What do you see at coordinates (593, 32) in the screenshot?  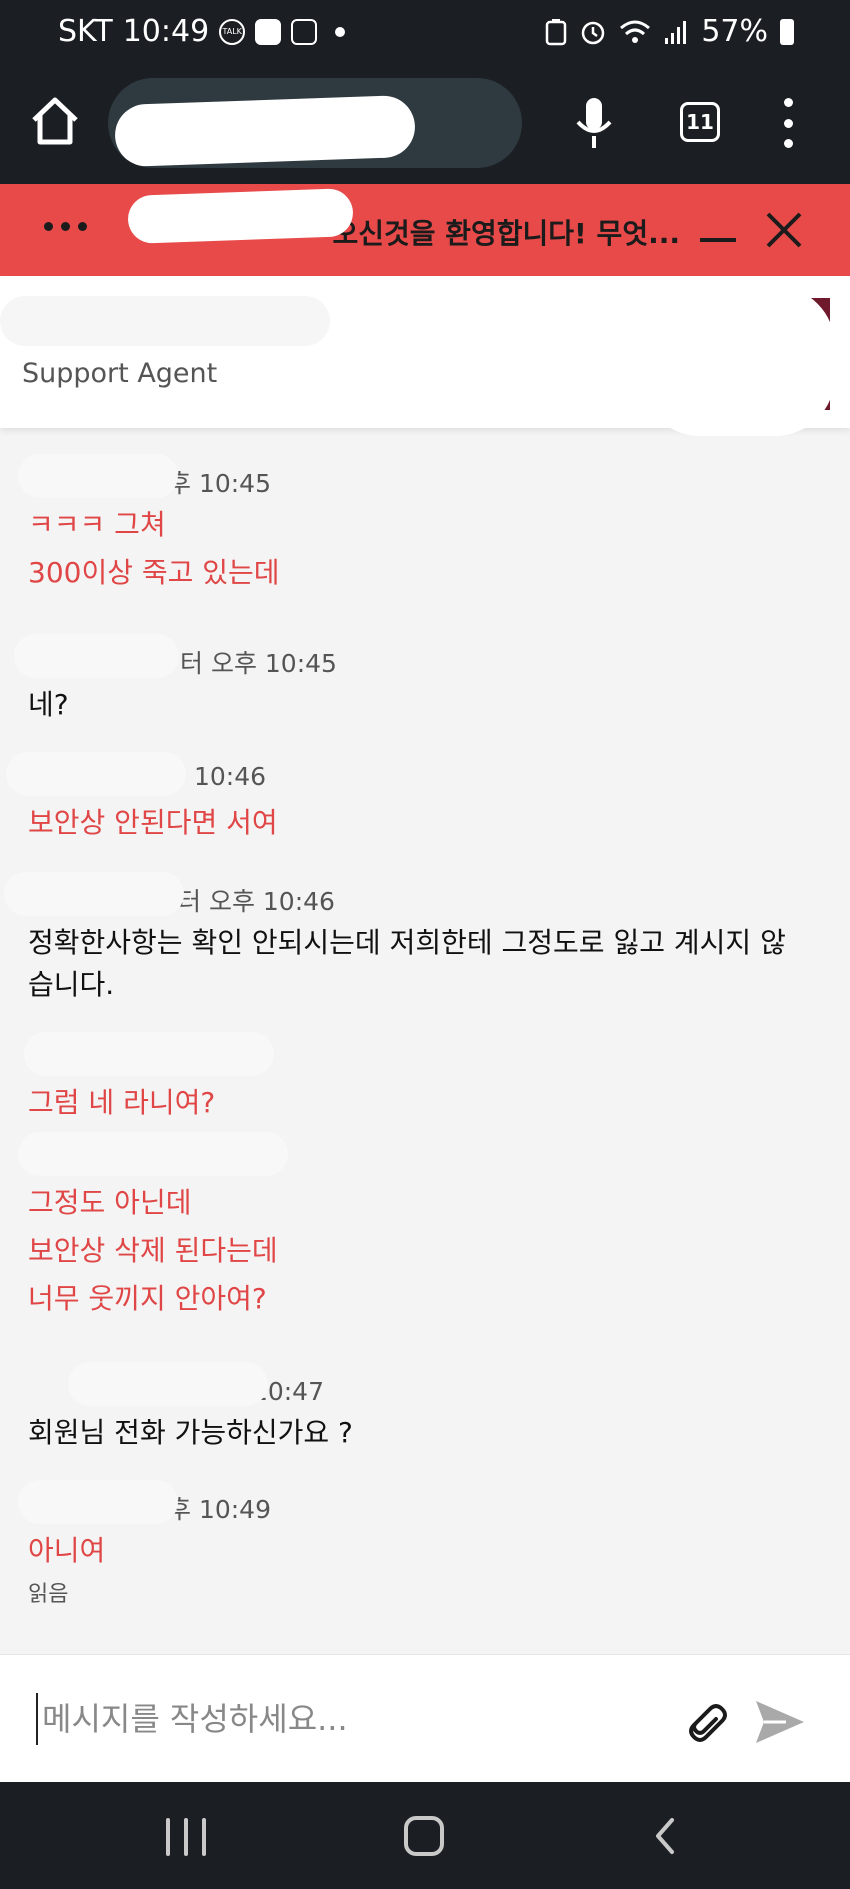 I see `alarm-icon` at bounding box center [593, 32].